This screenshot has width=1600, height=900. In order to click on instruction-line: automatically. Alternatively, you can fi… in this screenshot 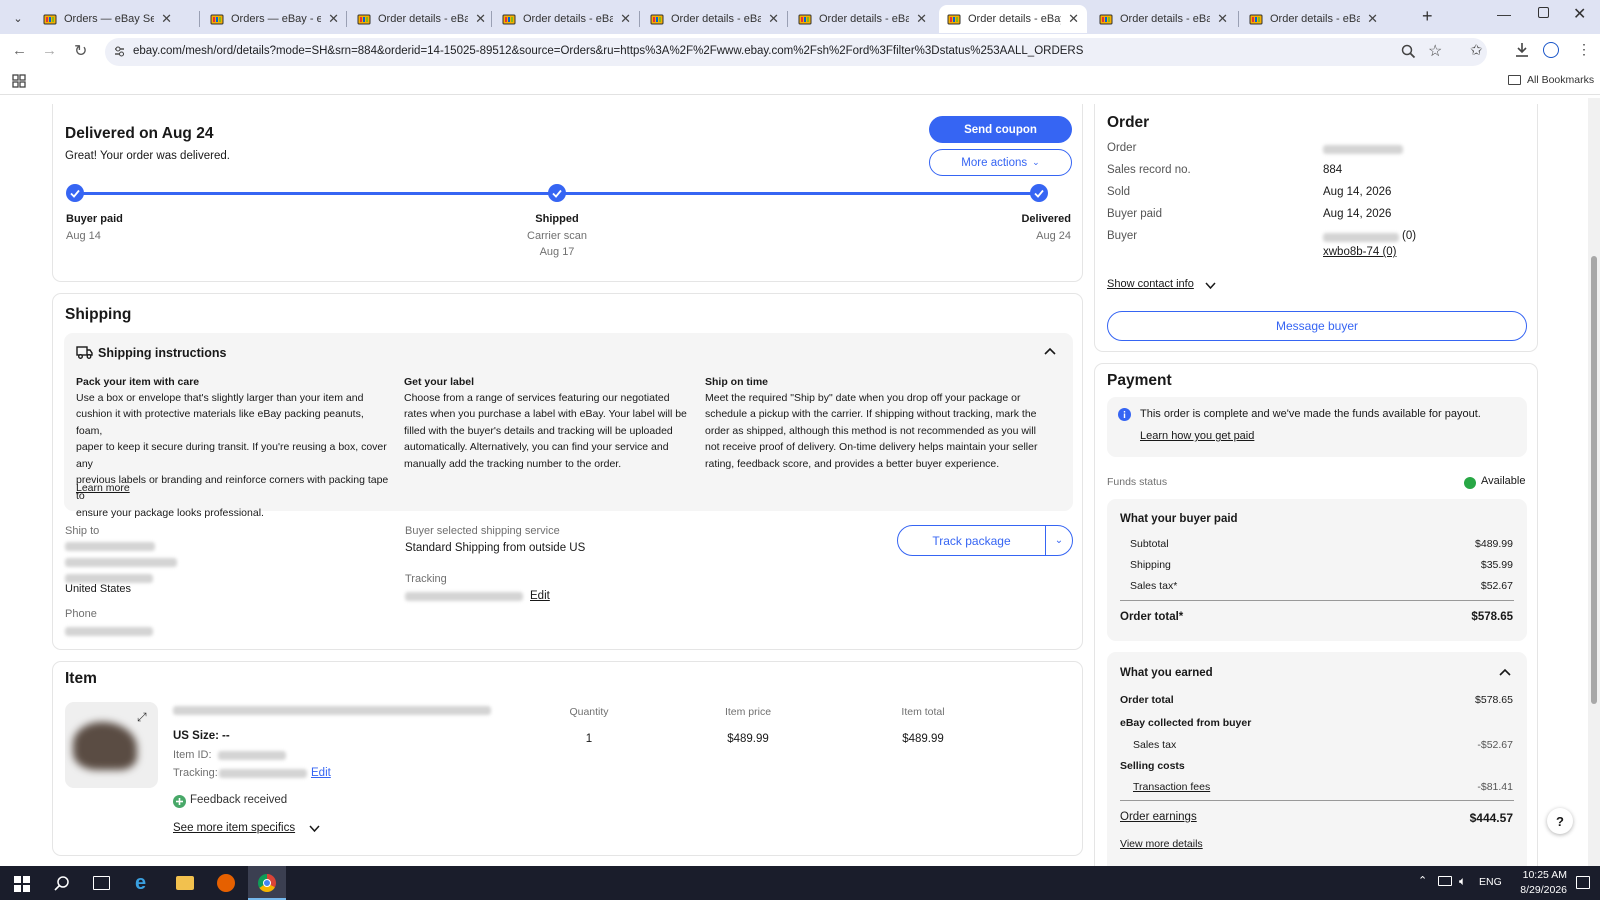, I will do `click(536, 447)`.